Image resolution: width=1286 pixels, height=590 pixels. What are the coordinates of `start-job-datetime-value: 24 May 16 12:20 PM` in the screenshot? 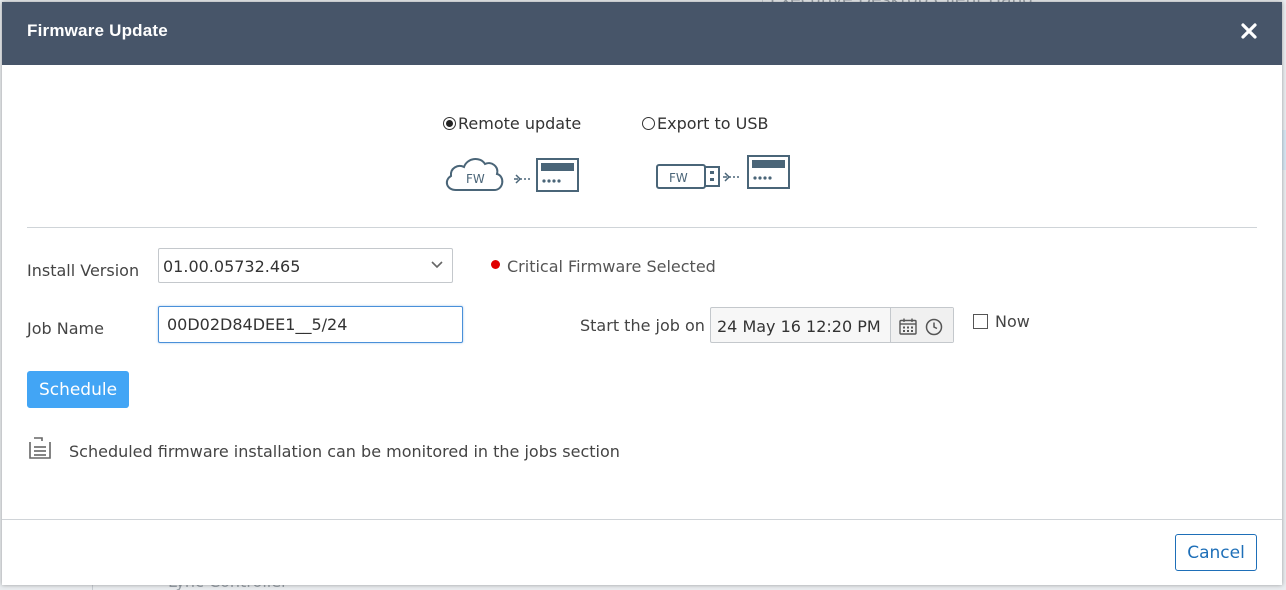 It's located at (799, 326).